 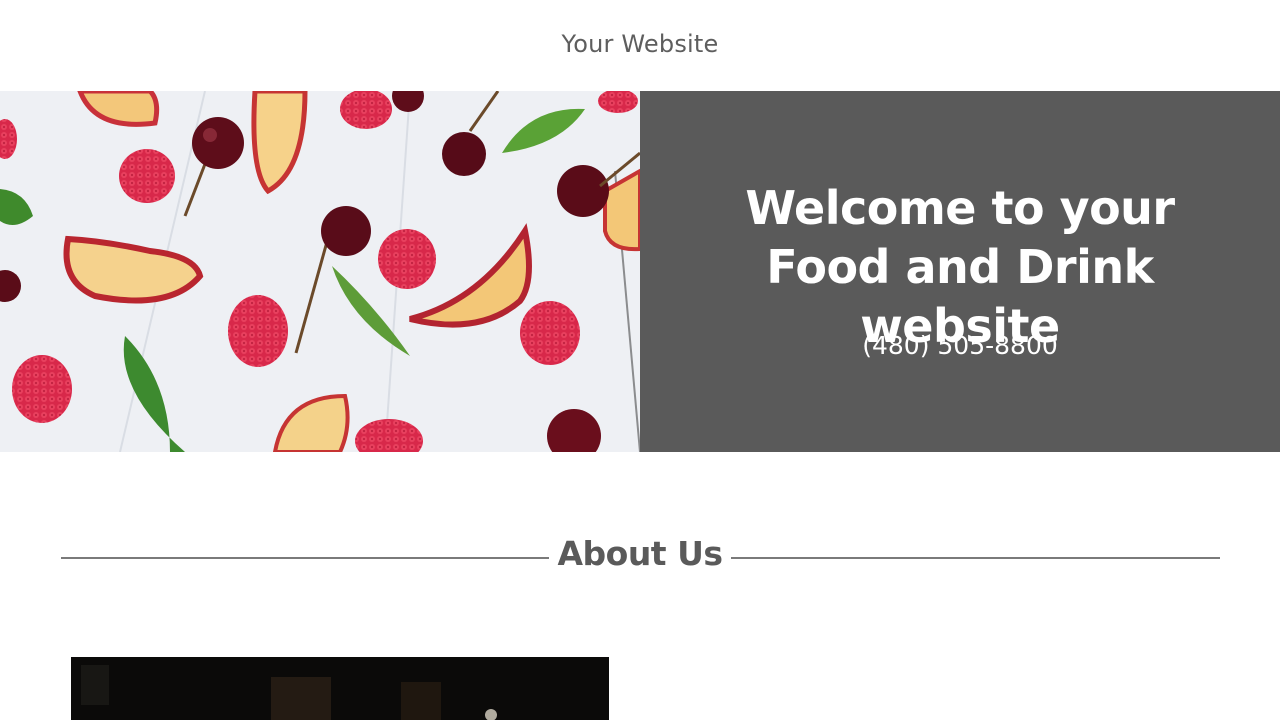 What do you see at coordinates (960, 267) in the screenshot?
I see `hero-heading: Welcome to your Food and Drink website` at bounding box center [960, 267].